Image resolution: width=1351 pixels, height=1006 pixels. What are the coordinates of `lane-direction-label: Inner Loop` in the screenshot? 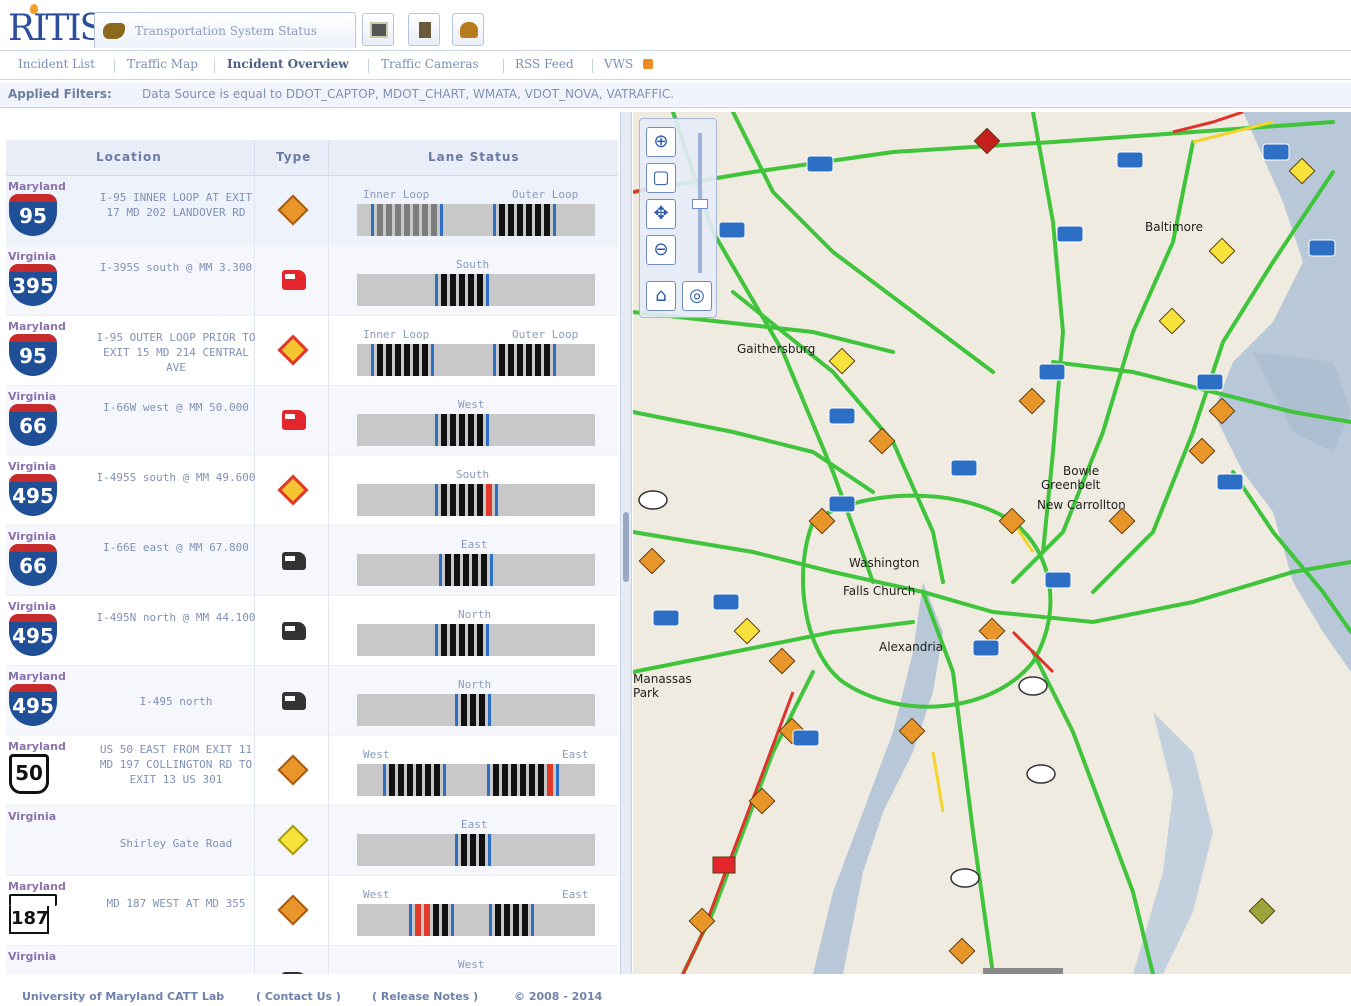 It's located at (396, 334).